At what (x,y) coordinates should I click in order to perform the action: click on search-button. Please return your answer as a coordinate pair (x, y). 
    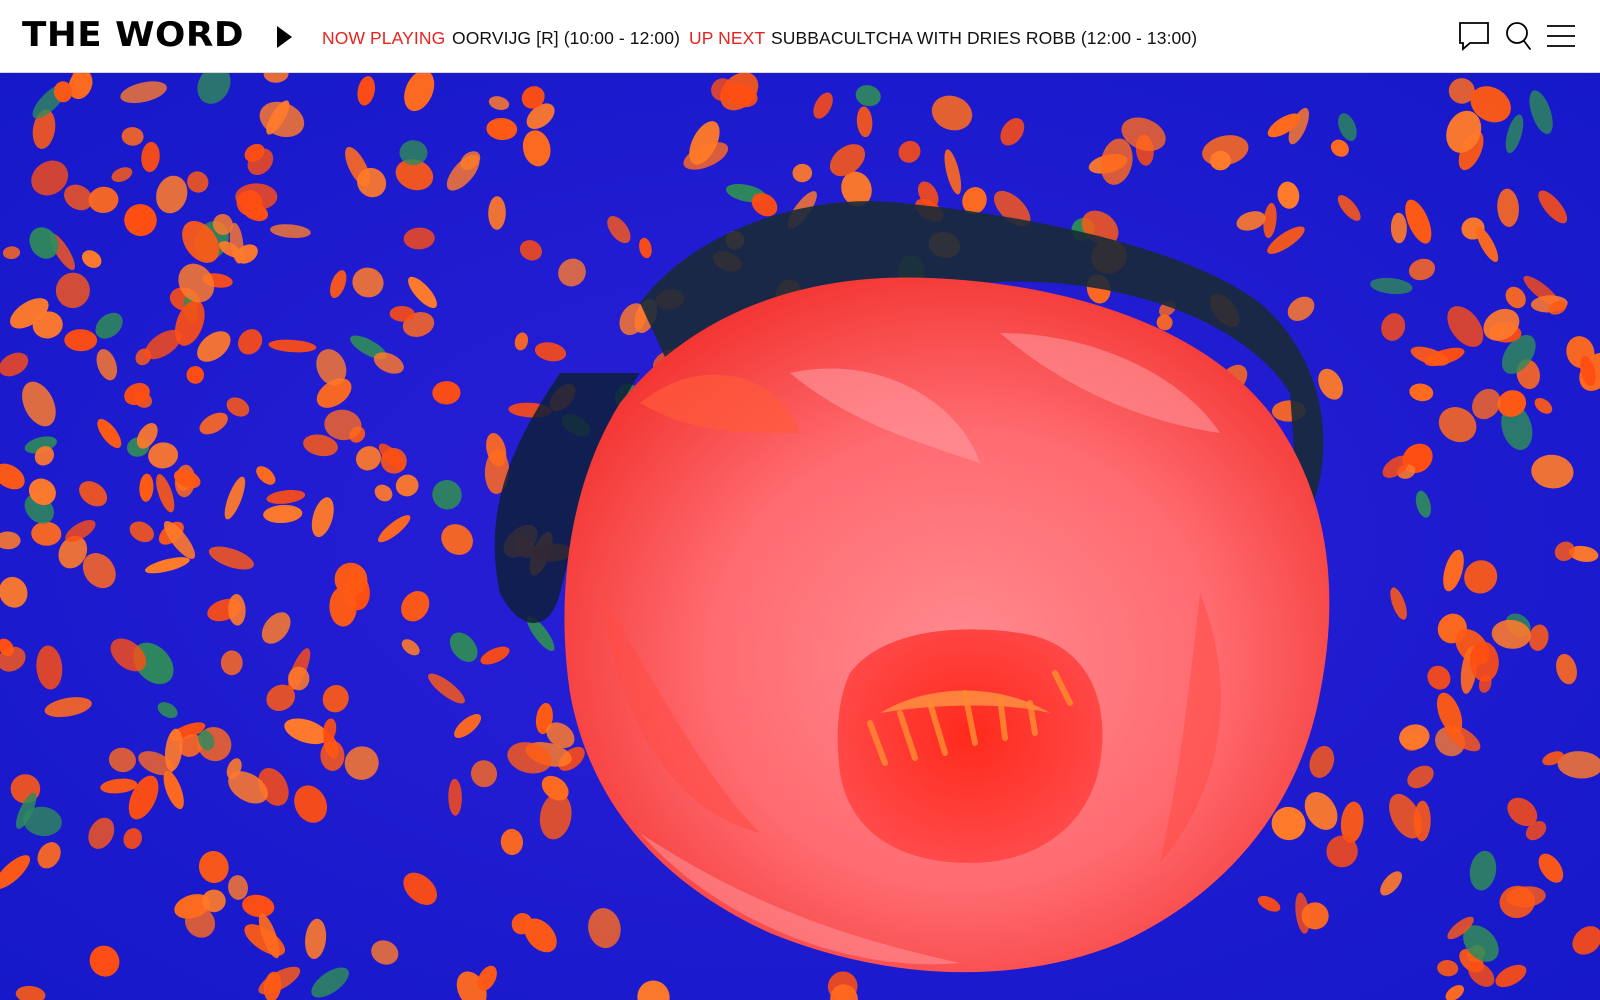
    Looking at the image, I should click on (1518, 36).